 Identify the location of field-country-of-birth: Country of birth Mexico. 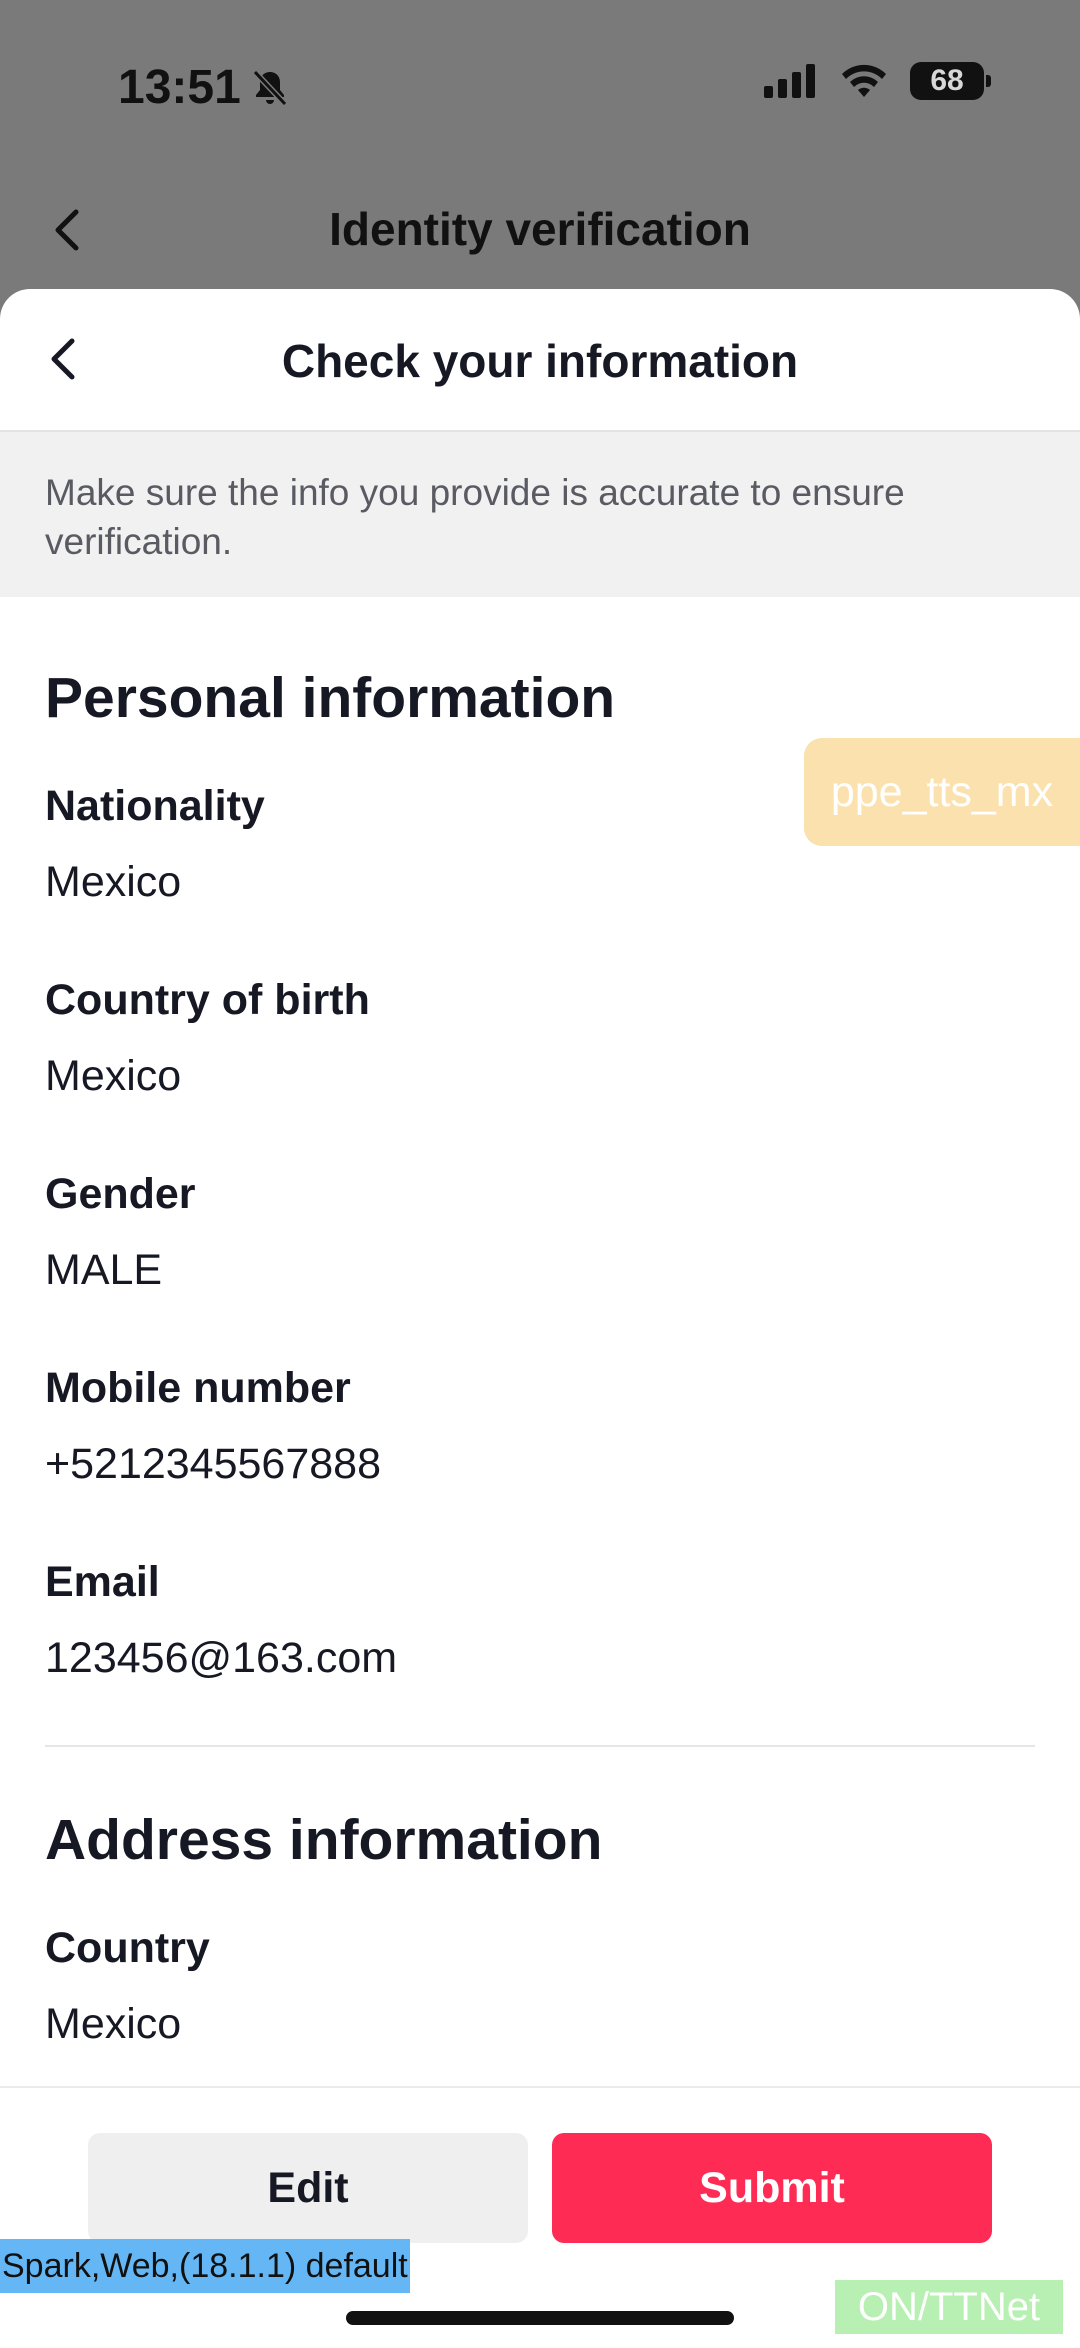
(540, 1038).